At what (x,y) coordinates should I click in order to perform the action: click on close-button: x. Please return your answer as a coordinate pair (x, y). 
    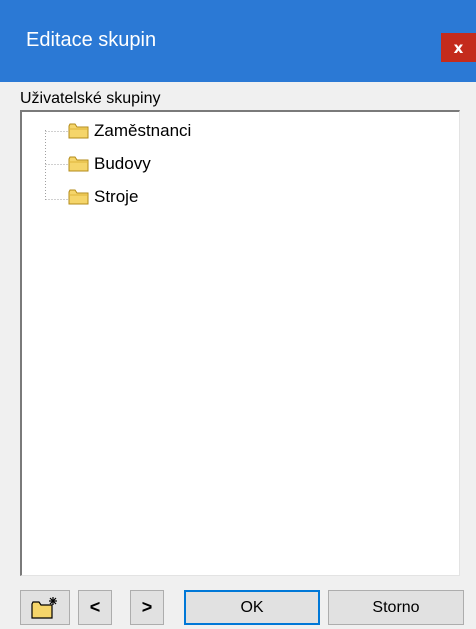
    Looking at the image, I should click on (458, 47).